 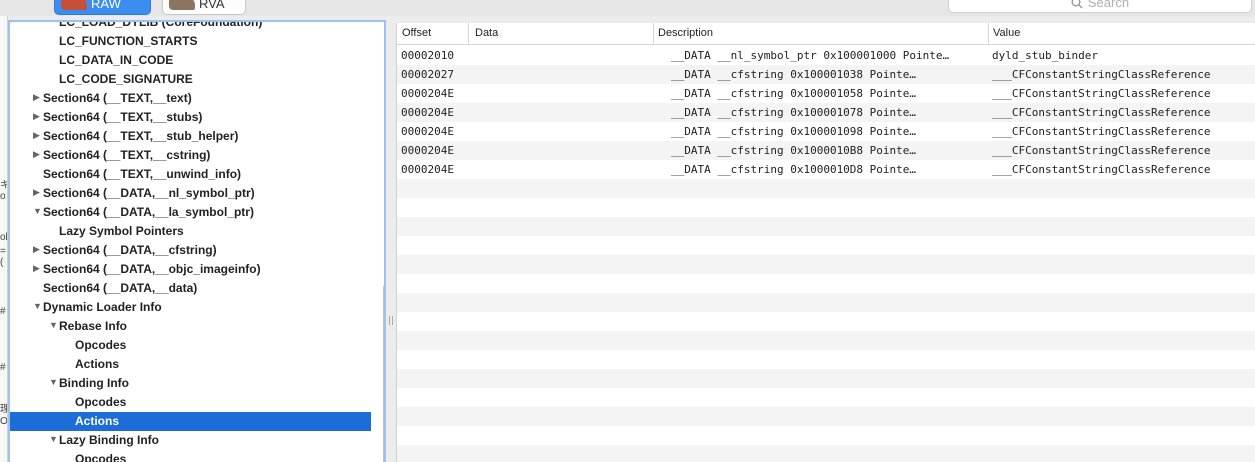 I want to click on outline-item: Lazy Symbol Pointers, so click(x=190, y=231).